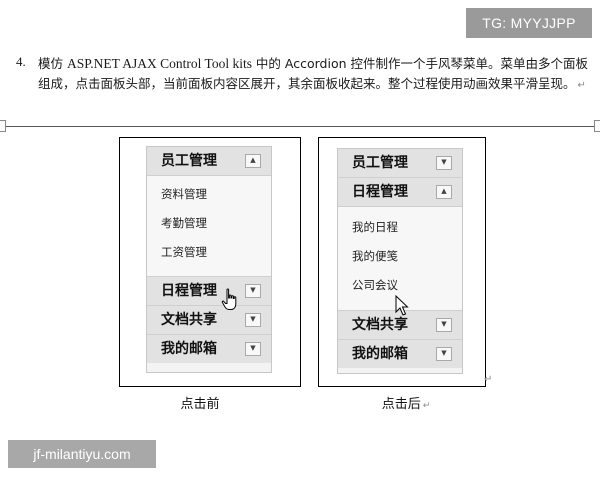  I want to click on caption-before-text: 点击前, so click(200, 404).